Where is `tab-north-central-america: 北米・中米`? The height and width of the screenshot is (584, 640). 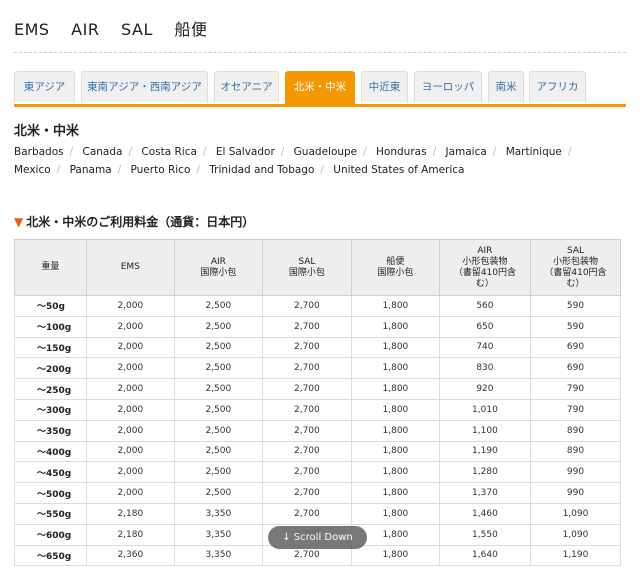
tab-north-central-america: 北米・中米 is located at coordinates (320, 87).